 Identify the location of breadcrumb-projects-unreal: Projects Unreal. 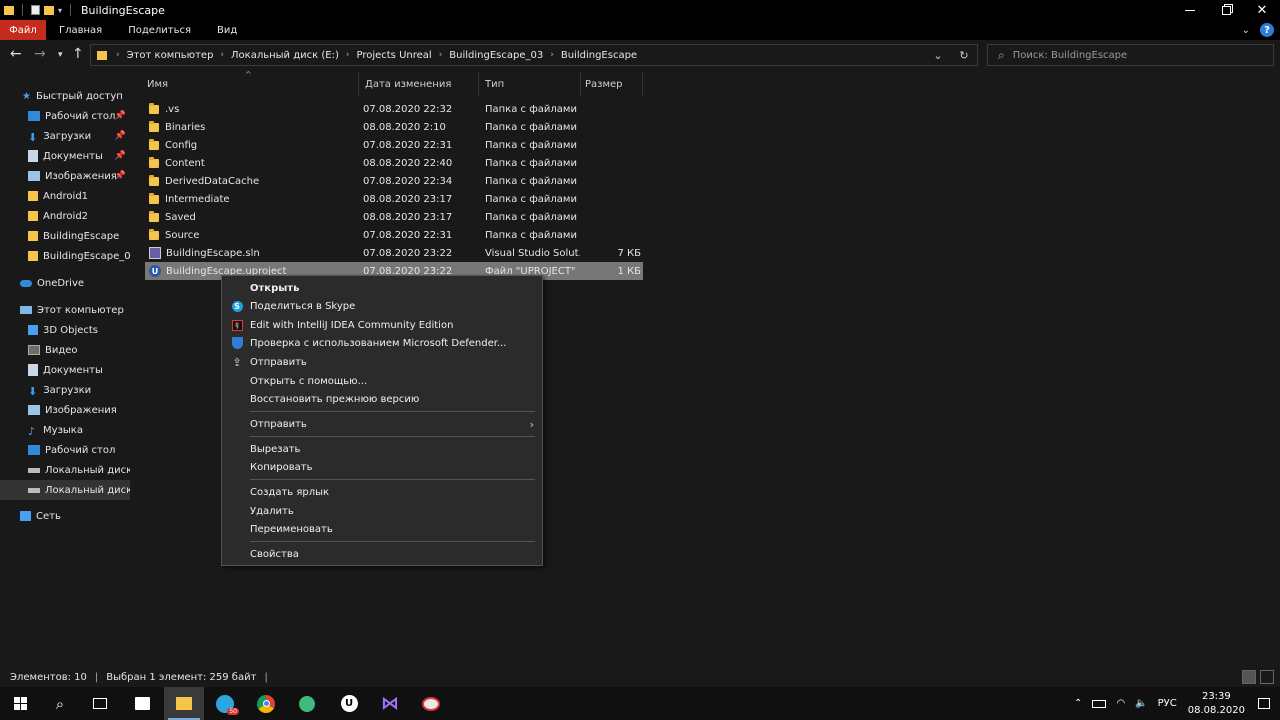
(393, 55).